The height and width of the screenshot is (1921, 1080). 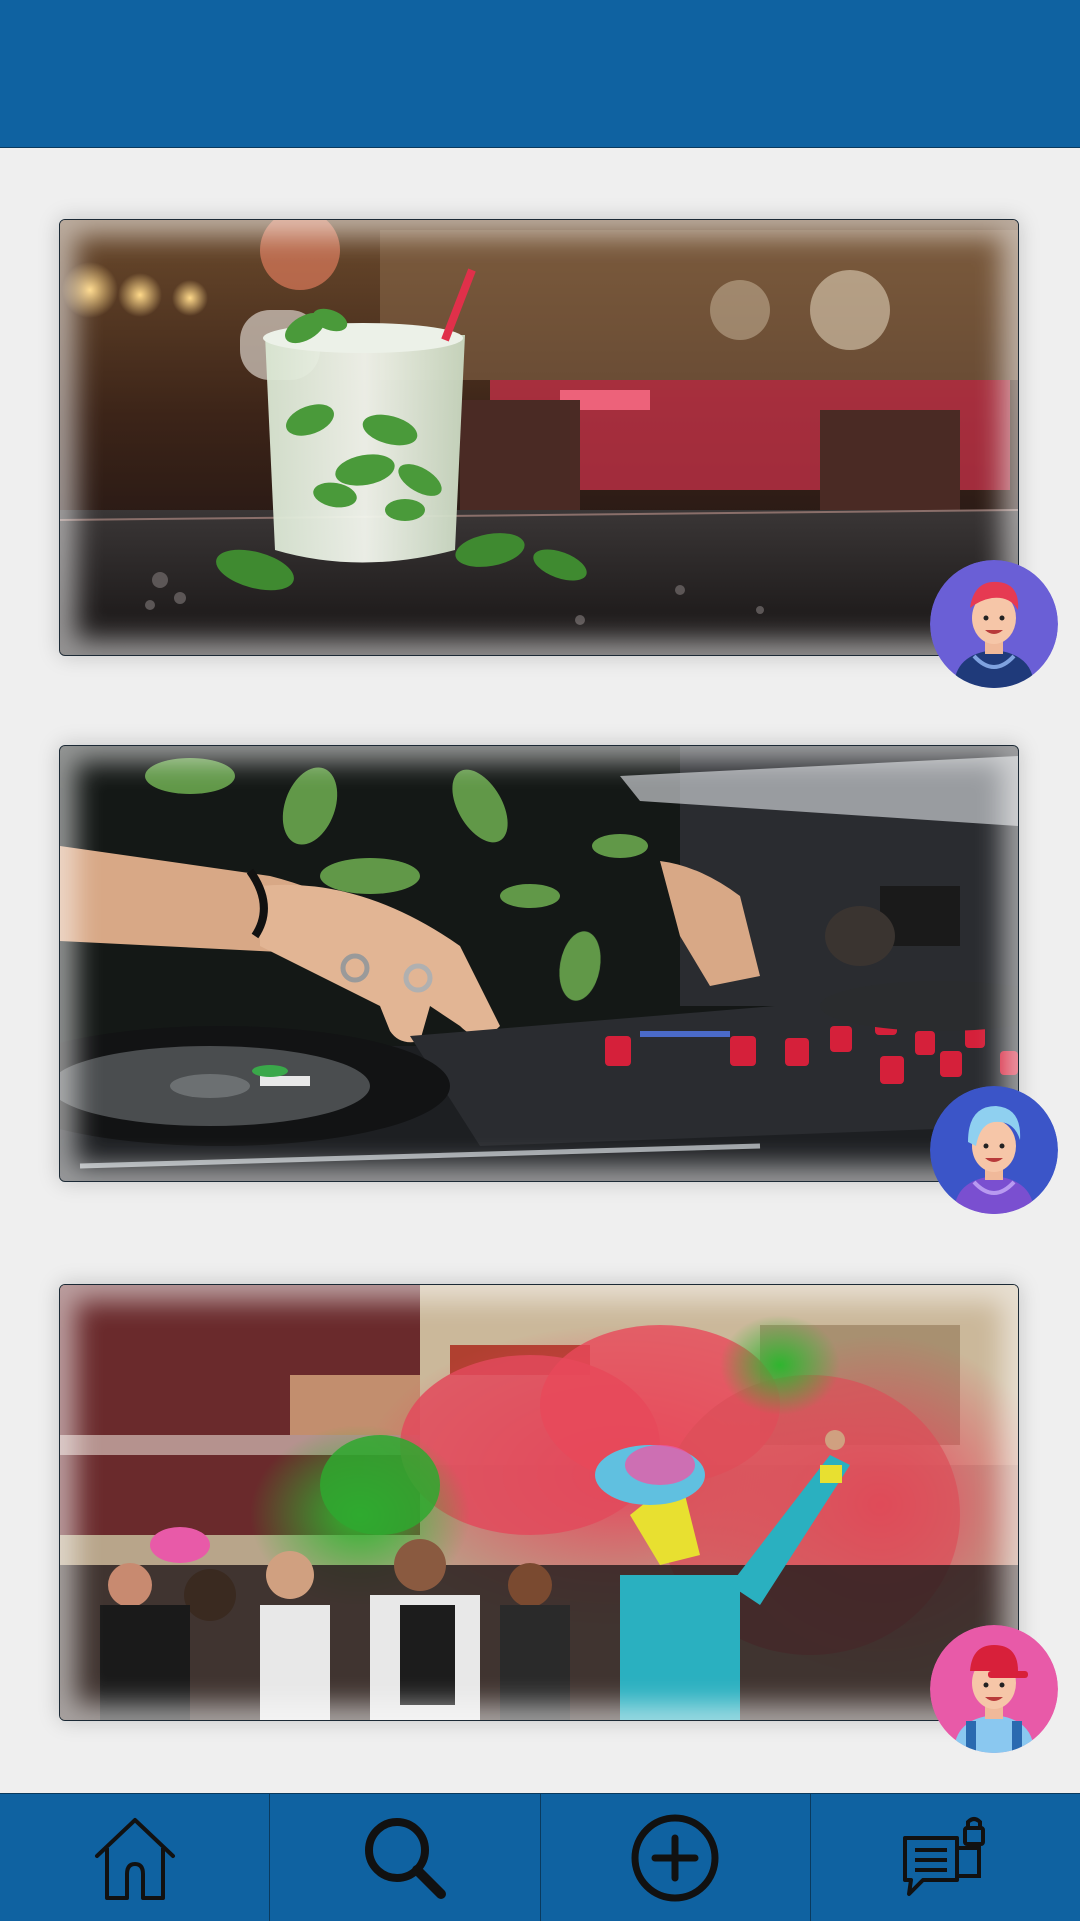 I want to click on search-icon, so click(x=405, y=1858).